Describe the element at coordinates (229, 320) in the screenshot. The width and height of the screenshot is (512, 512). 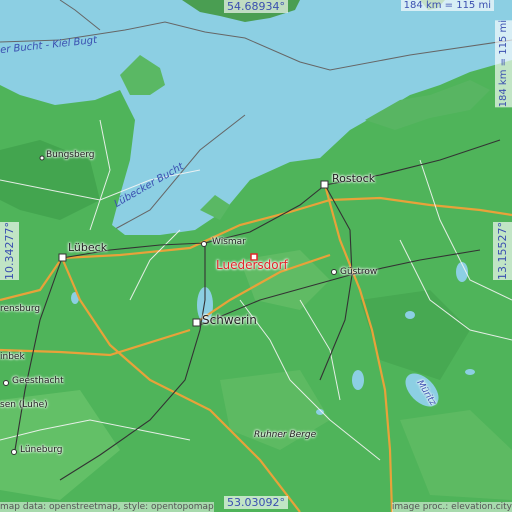
I see `schwerin-label: Schwerin` at that location.